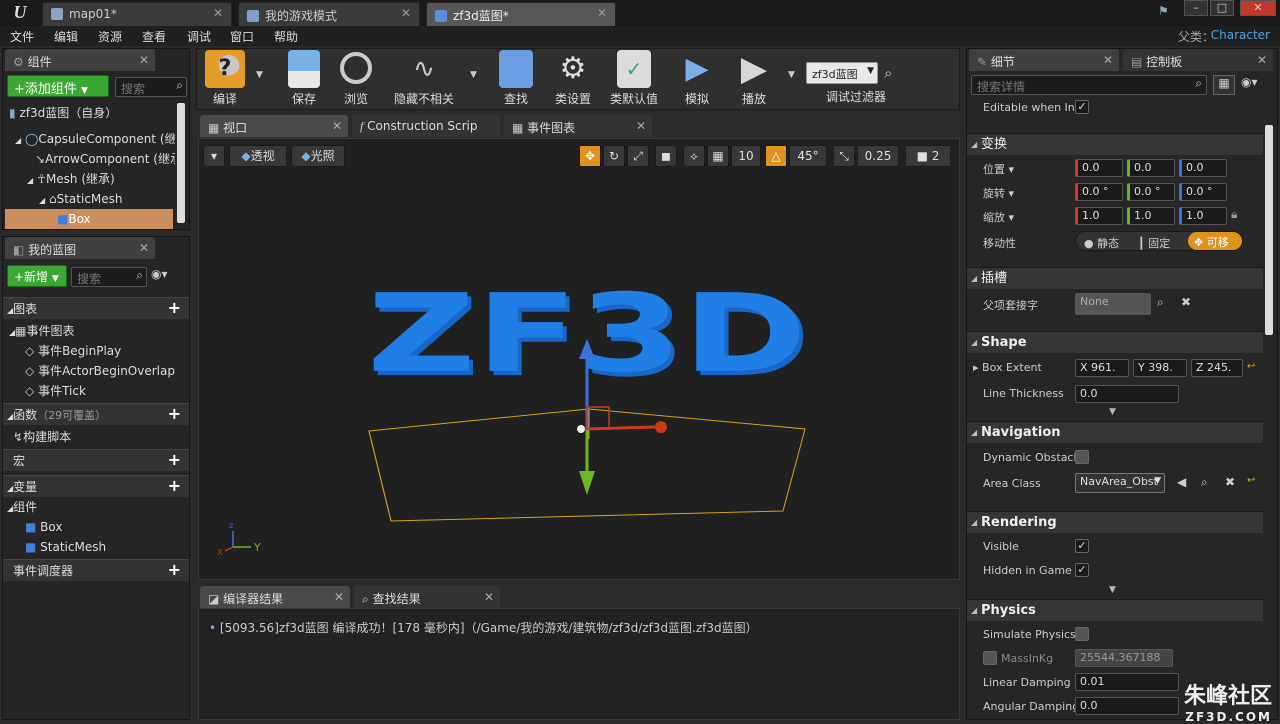  I want to click on parent-socket-field: None, so click(1113, 304).